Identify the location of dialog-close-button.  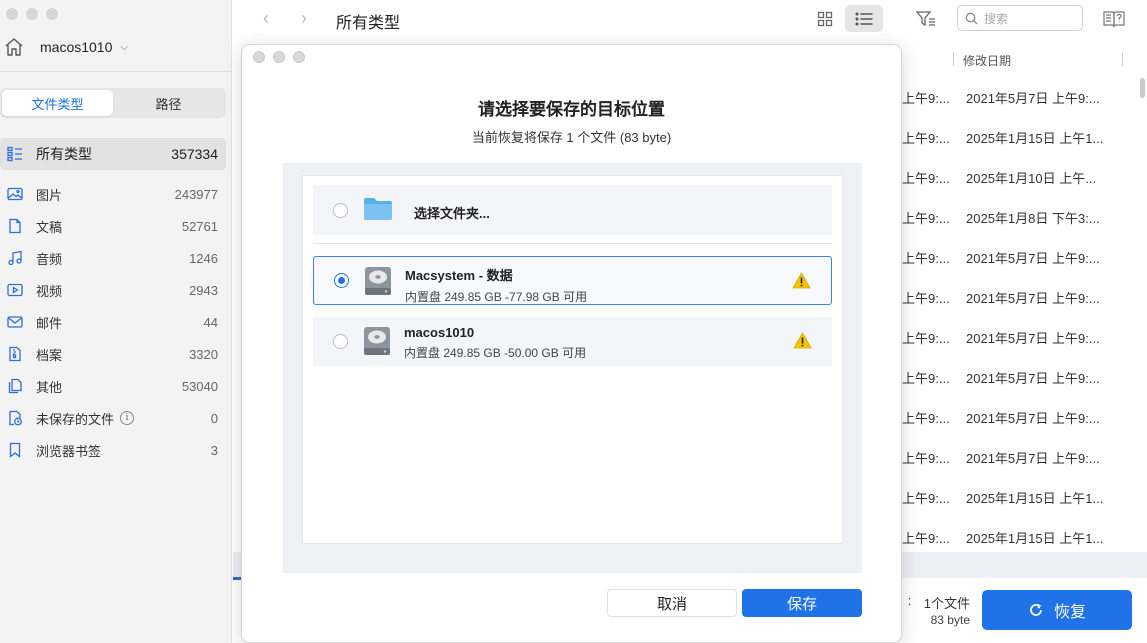
(259, 57).